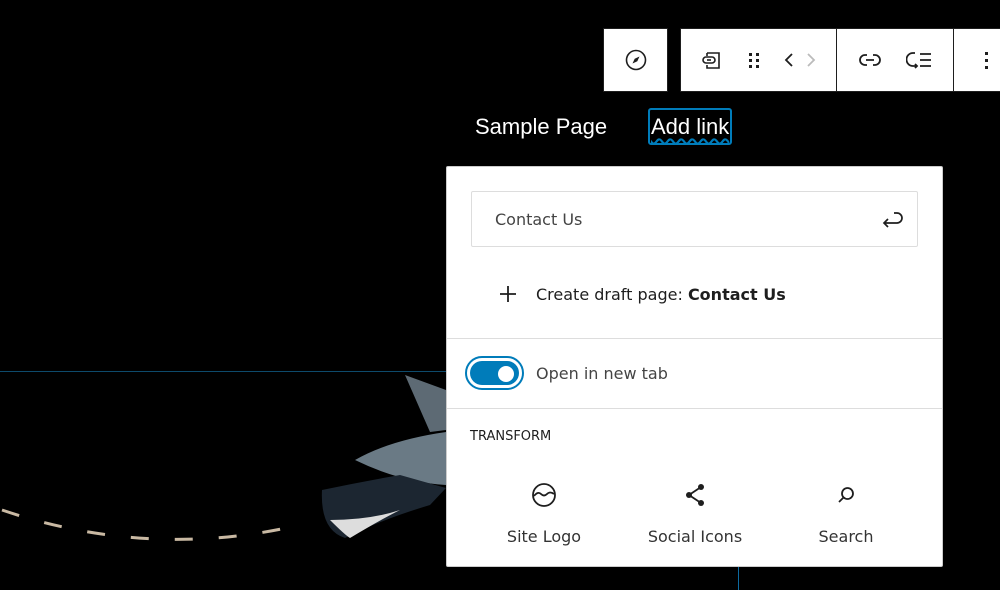 This screenshot has height=590, width=1000. I want to click on cursor-line, so click(738, 578).